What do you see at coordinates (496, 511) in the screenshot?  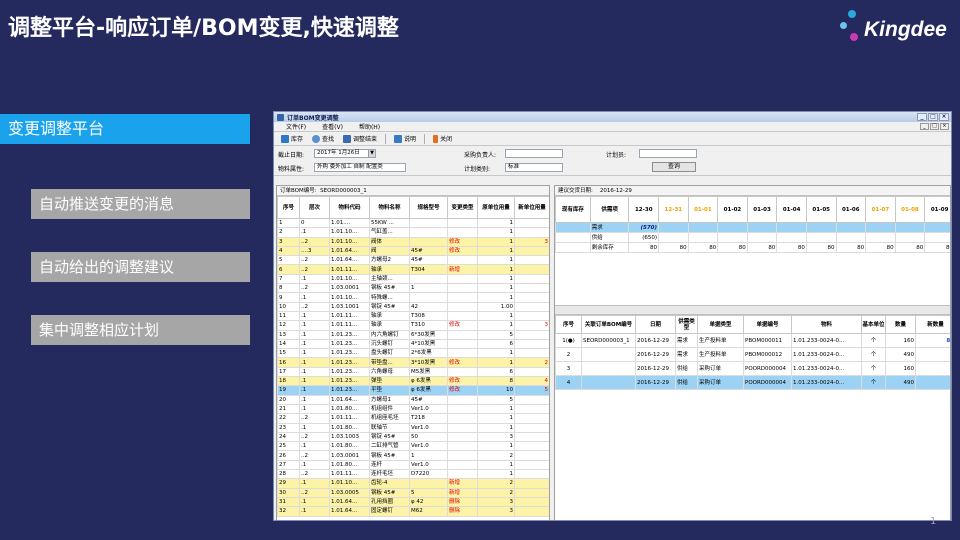 I see `table-cell: 3` at bounding box center [496, 511].